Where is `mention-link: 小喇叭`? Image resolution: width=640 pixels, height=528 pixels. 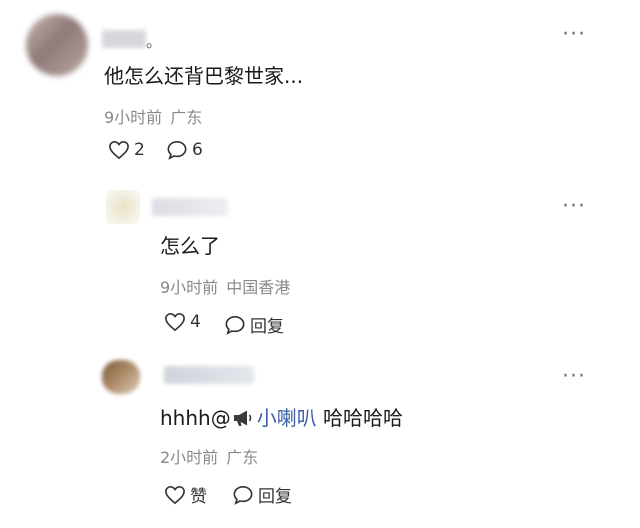
mention-link: 小喇叭 is located at coordinates (274, 418).